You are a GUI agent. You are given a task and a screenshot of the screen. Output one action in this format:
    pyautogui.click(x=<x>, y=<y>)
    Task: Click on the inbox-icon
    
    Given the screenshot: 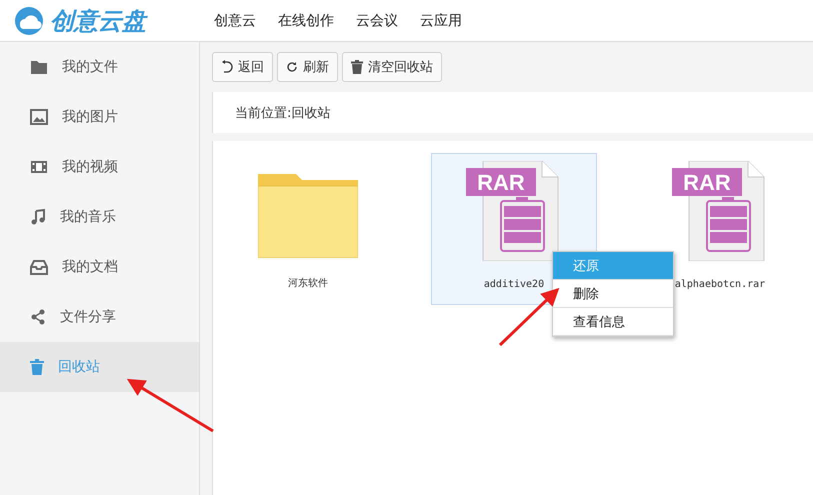 What is the action you would take?
    pyautogui.click(x=39, y=267)
    